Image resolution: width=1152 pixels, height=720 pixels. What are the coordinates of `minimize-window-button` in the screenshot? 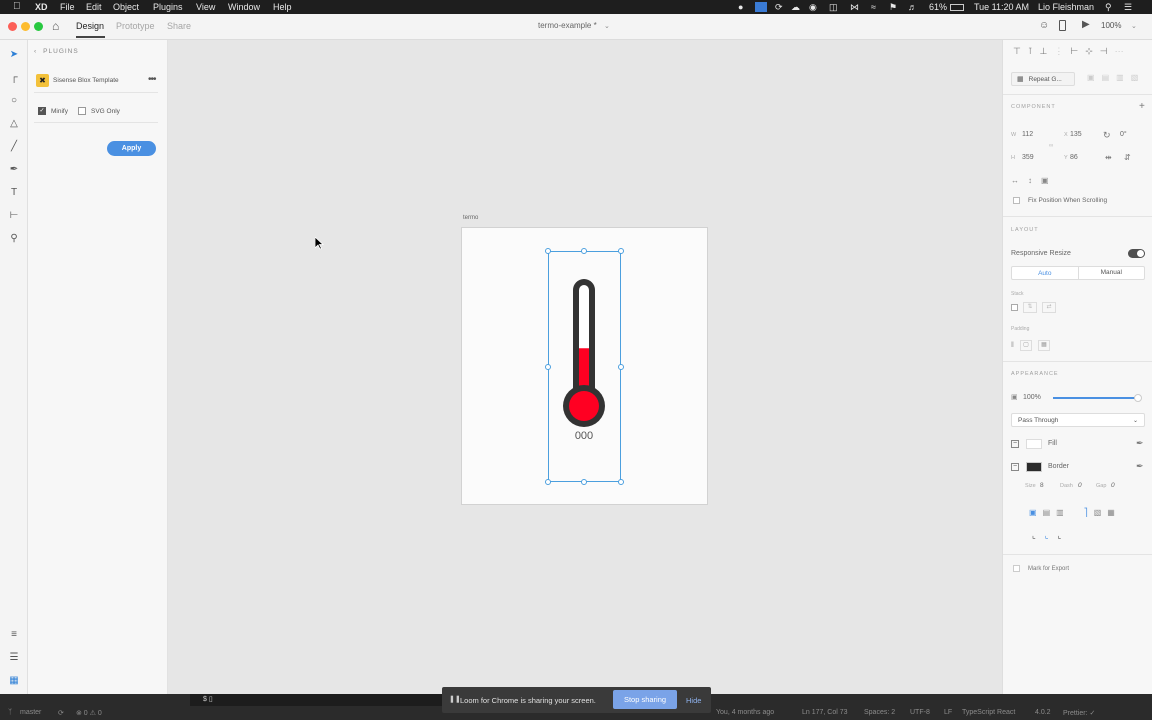 It's located at (25, 26).